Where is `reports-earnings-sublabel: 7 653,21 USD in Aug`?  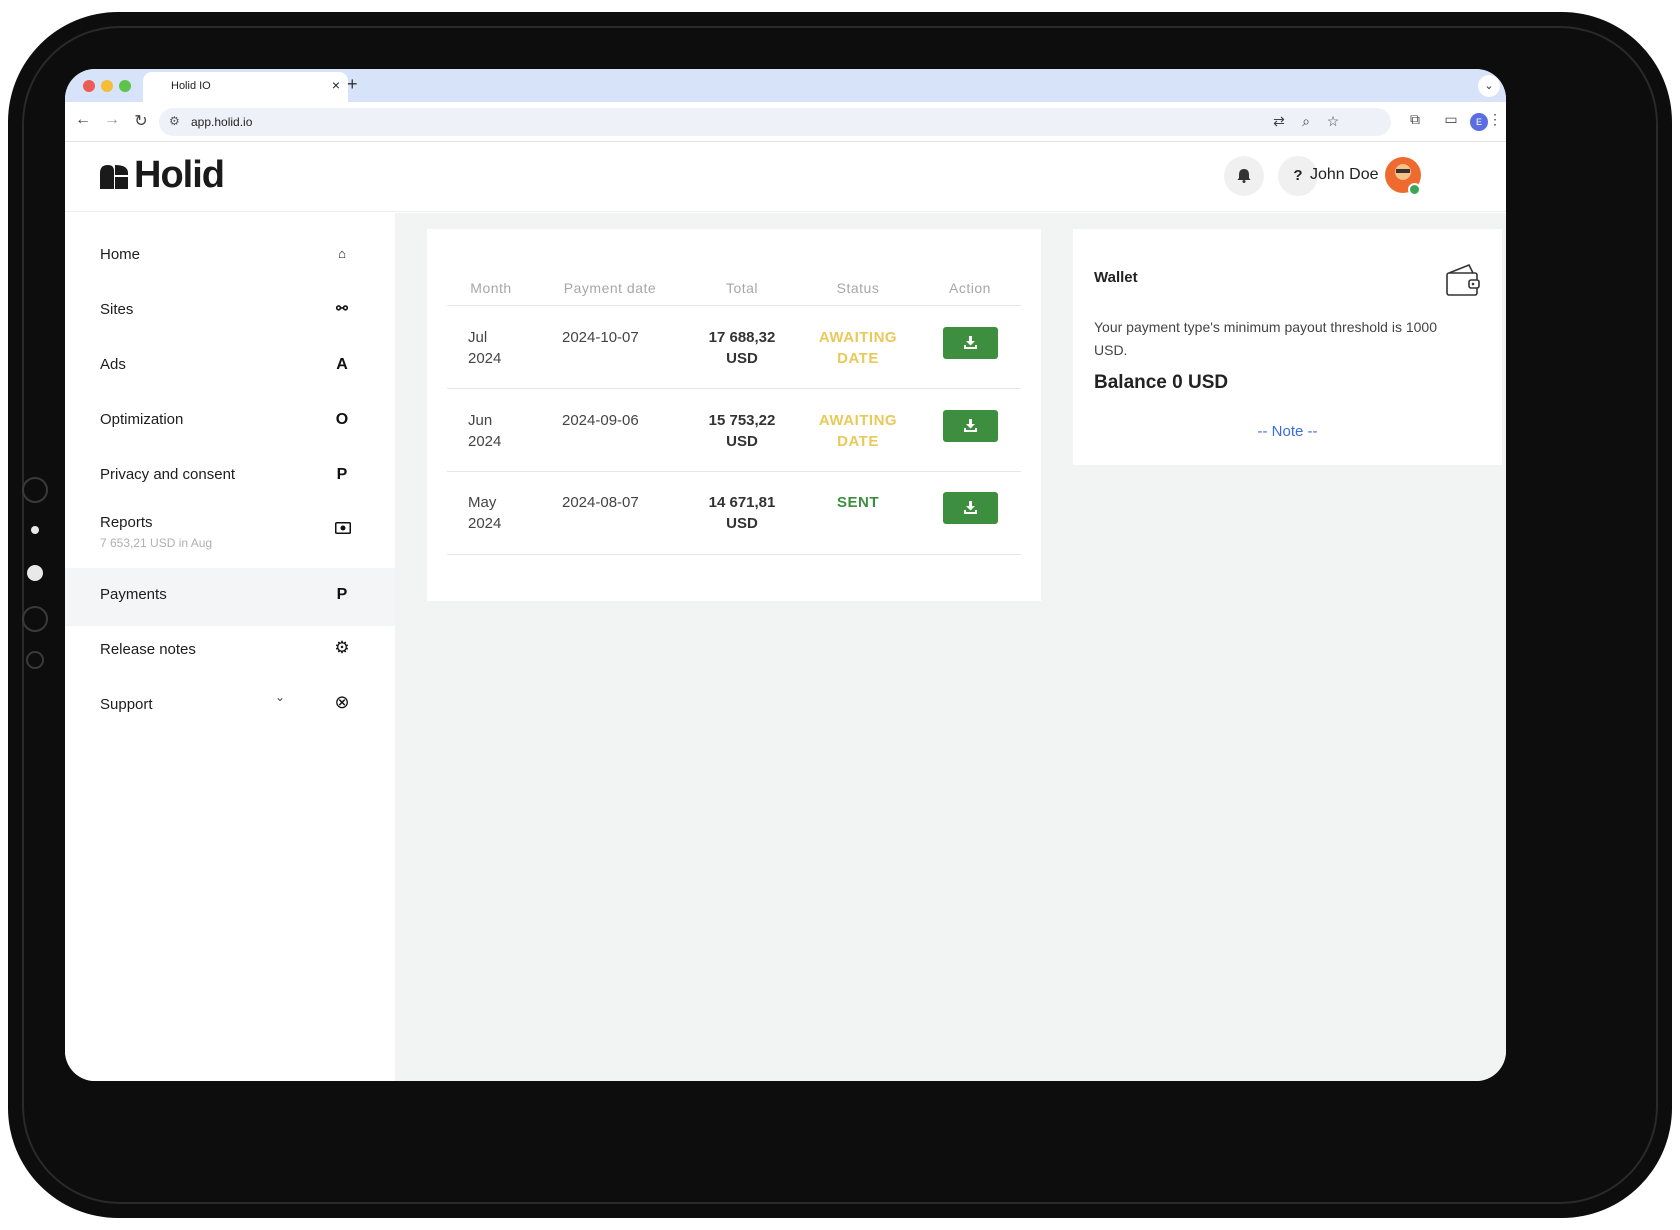 reports-earnings-sublabel: 7 653,21 USD in Aug is located at coordinates (156, 543).